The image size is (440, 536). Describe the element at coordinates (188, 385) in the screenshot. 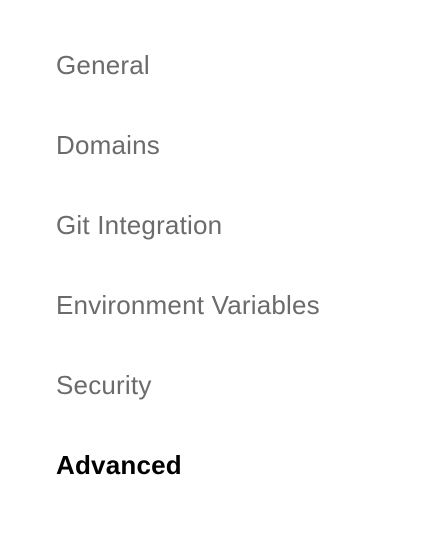

I see `nav-item-security: Security` at that location.